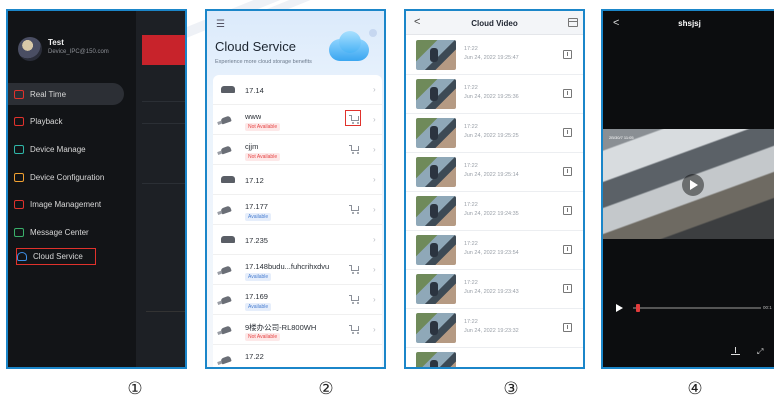  I want to click on device-row: 17.22, so click(297, 356).